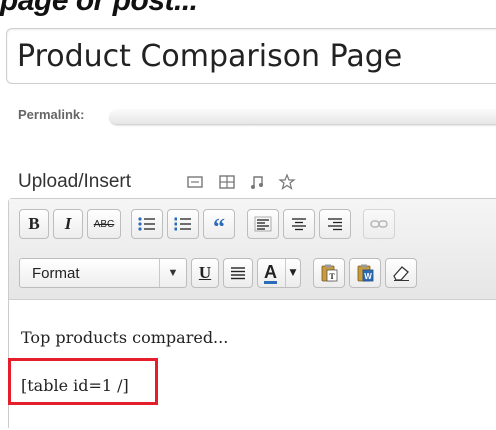  I want to click on italic-button: I, so click(68, 224).